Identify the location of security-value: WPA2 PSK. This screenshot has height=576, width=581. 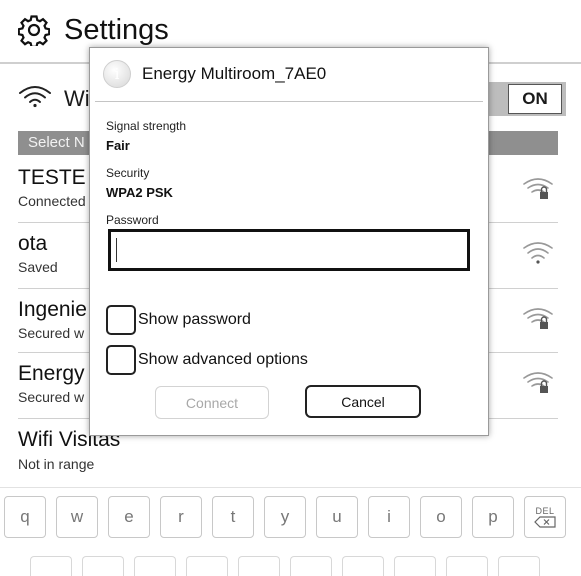
(139, 192).